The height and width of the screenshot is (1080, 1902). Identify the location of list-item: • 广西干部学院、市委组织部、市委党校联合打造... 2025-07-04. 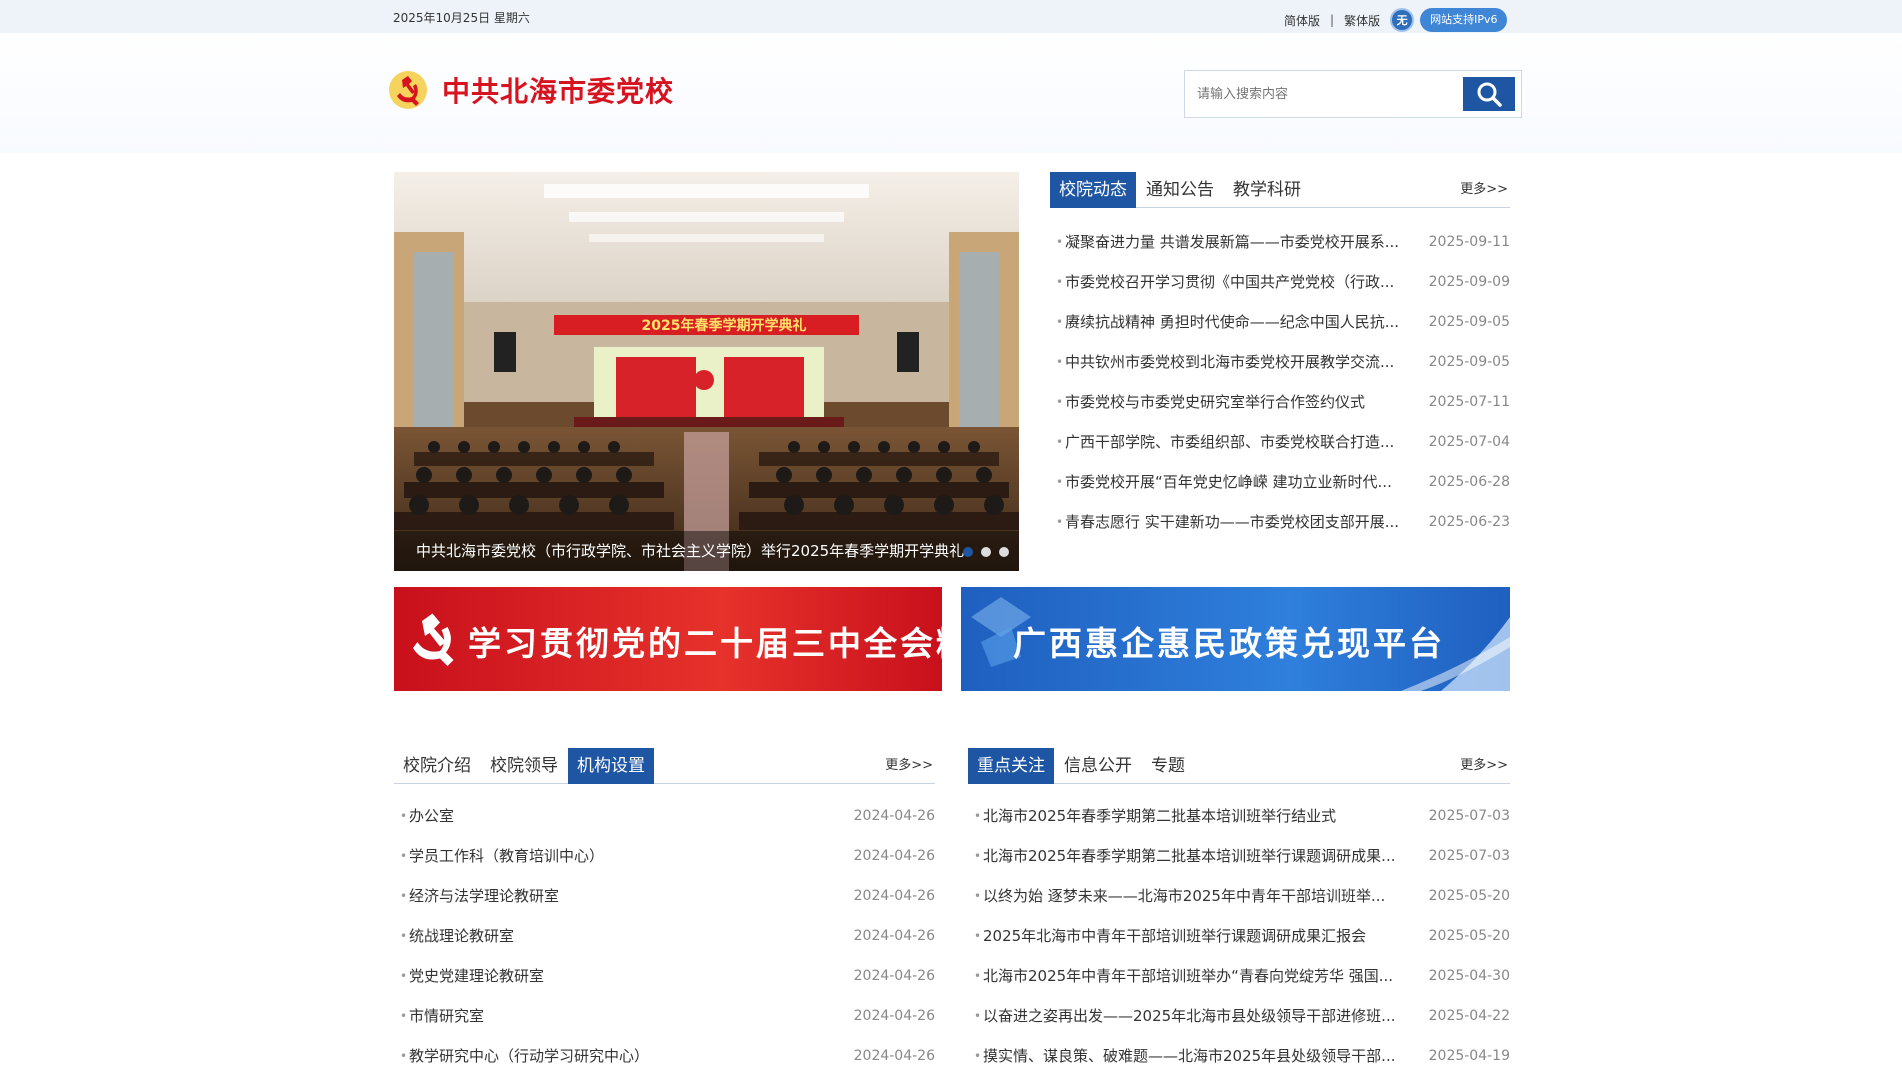
(1280, 442).